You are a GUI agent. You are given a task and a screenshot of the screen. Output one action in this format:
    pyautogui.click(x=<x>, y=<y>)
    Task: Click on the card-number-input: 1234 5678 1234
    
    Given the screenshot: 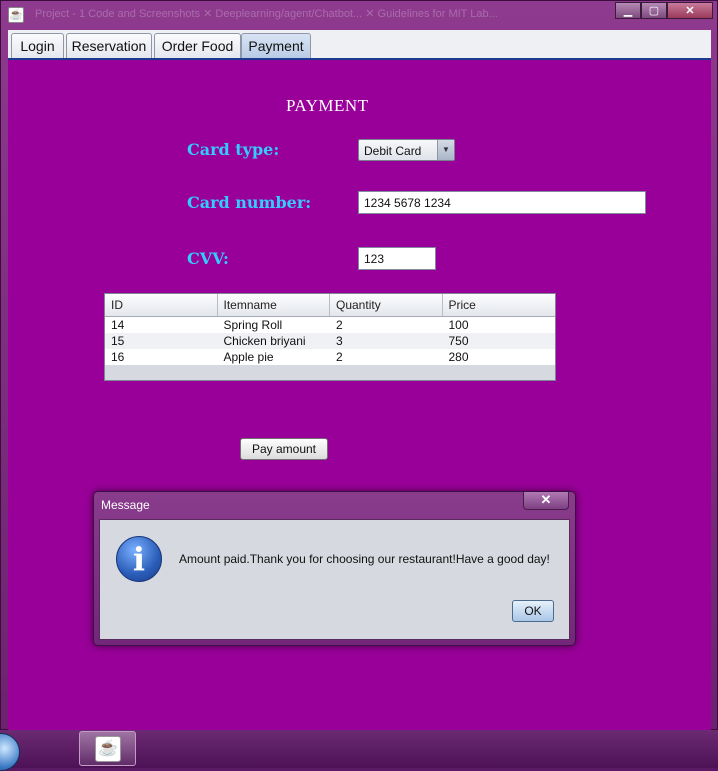 What is the action you would take?
    pyautogui.click(x=502, y=202)
    